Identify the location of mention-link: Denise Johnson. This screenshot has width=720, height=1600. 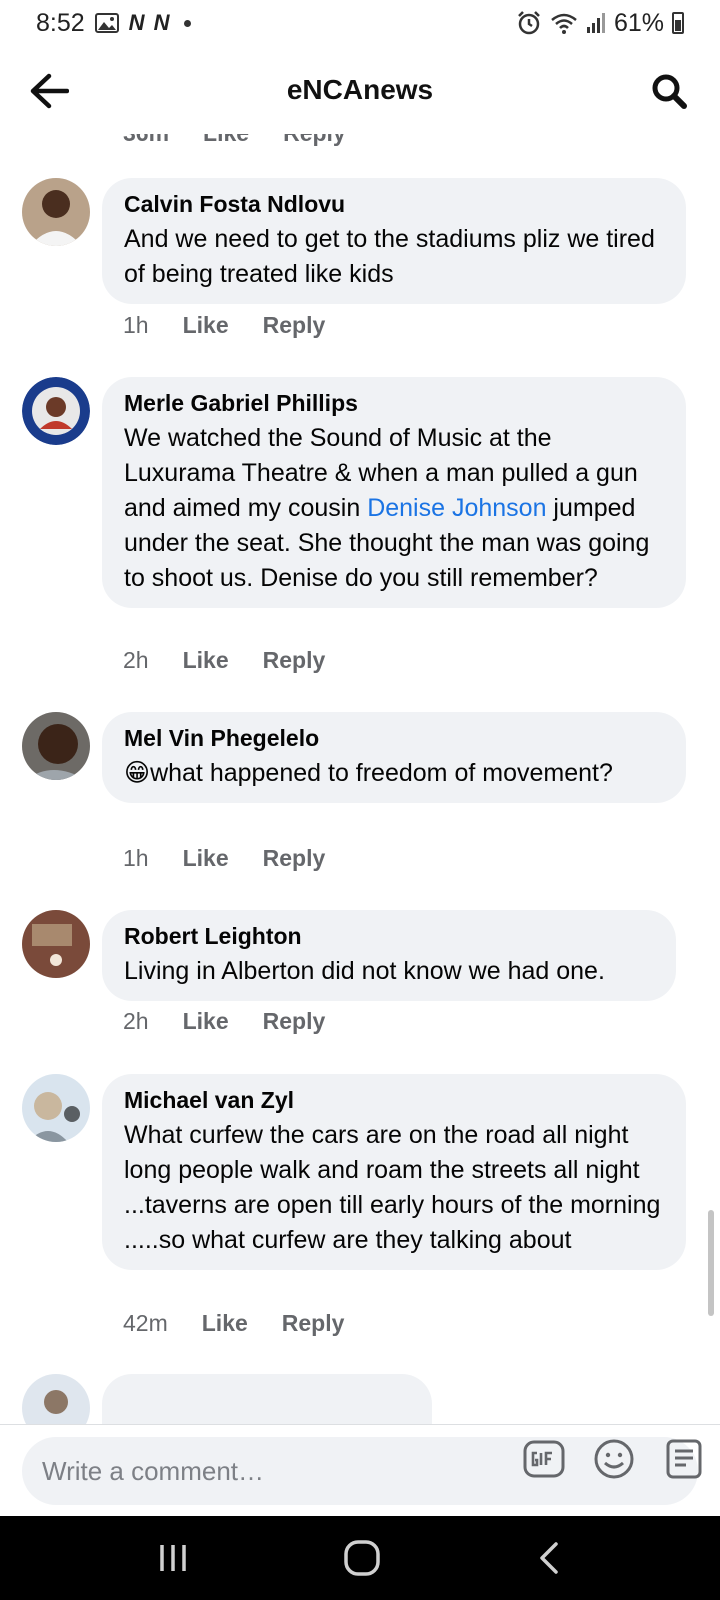
(456, 508).